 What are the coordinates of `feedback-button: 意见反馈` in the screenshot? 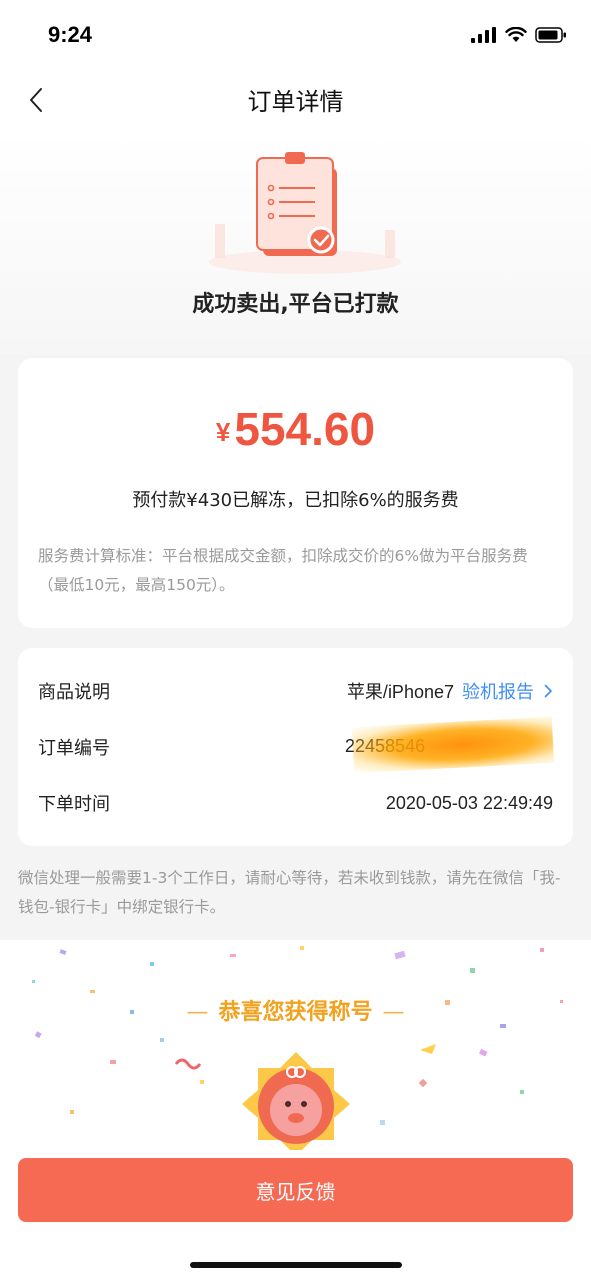 It's located at (295, 1190).